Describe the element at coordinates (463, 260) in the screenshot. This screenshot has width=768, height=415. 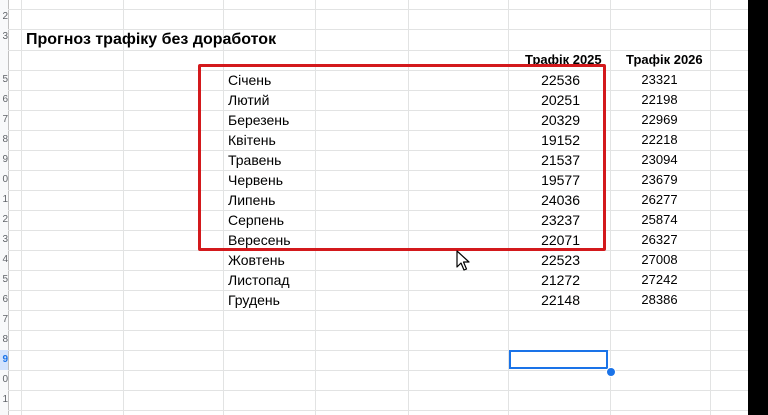
I see `mouse-pointer-icon` at that location.